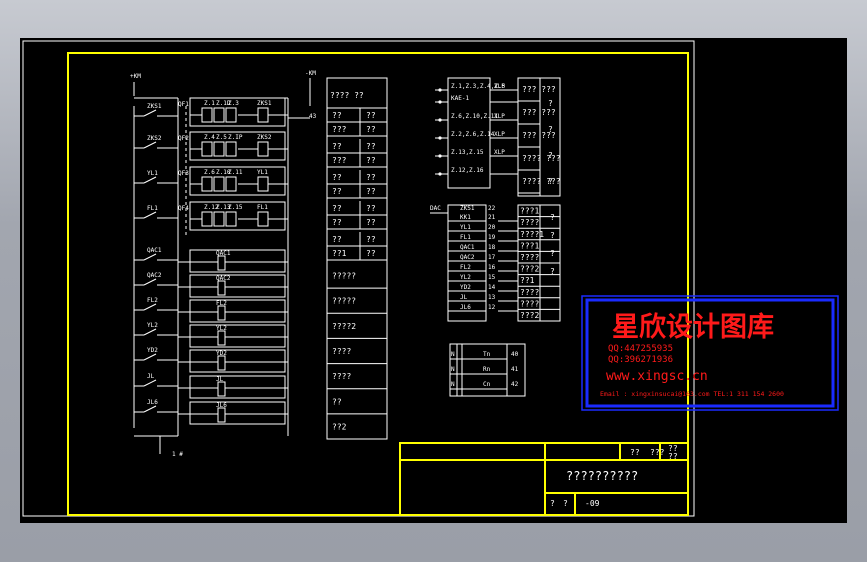  Describe the element at coordinates (209, 172) in the screenshot. I see `relay-contact-label: Z.6` at that location.